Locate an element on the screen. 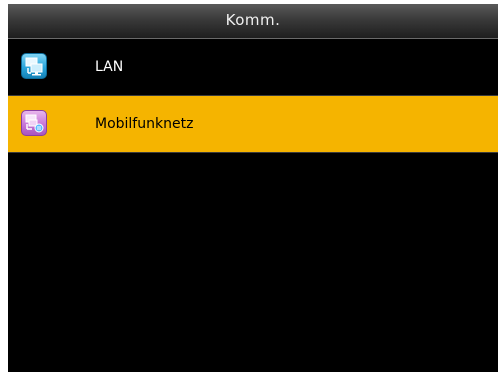 The width and height of the screenshot is (501, 378). menu-item-label: LAN is located at coordinates (109, 67).